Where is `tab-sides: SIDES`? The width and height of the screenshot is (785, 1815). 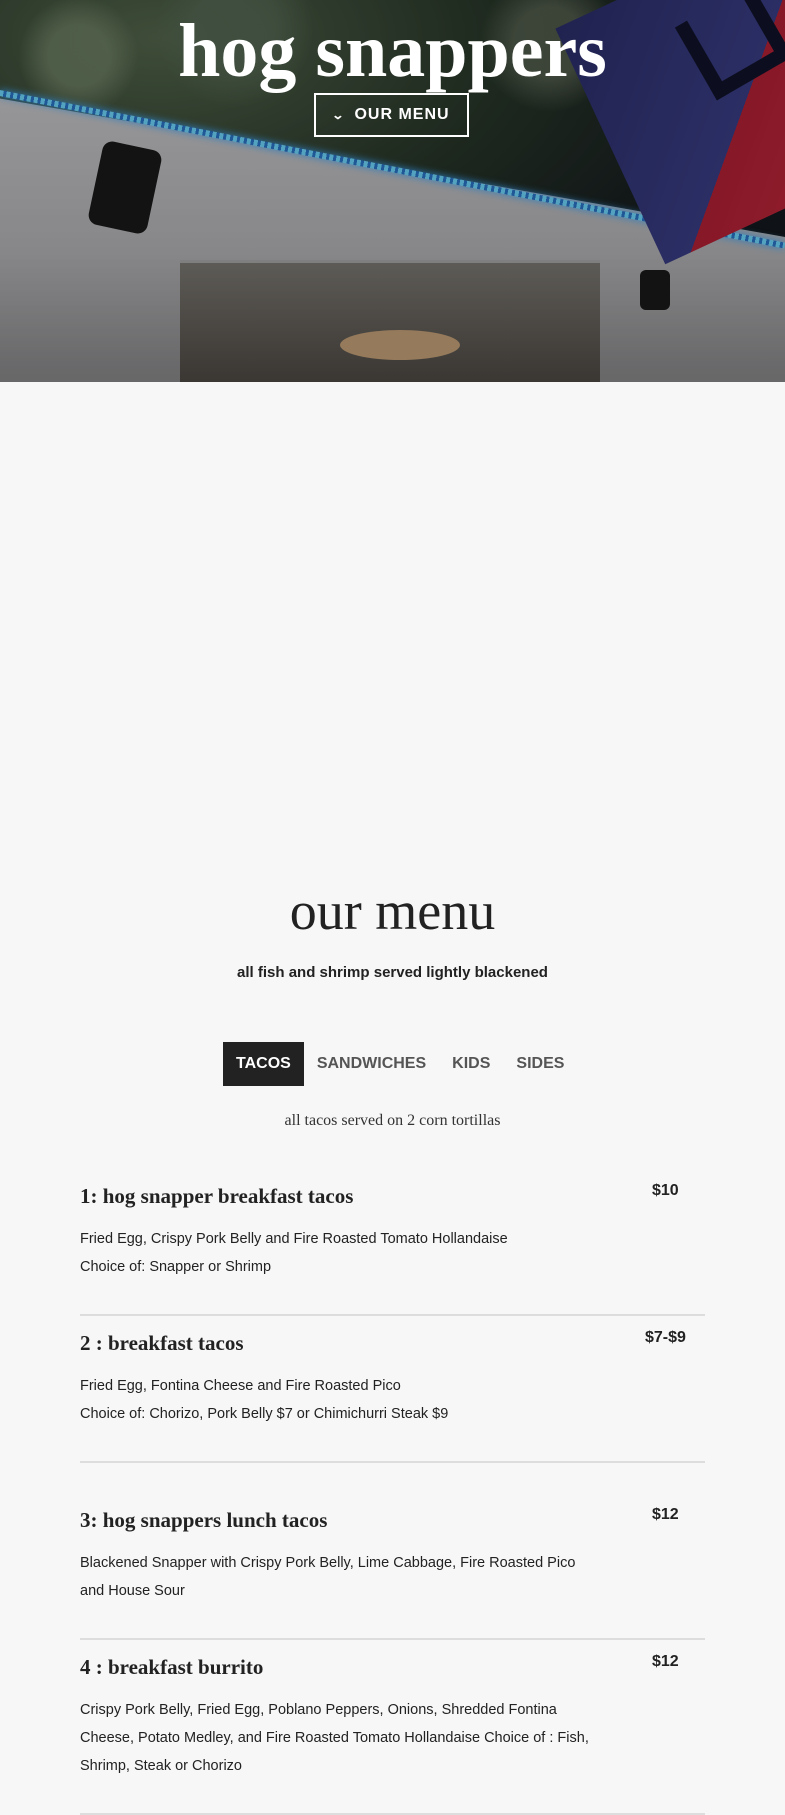
tab-sides: SIDES is located at coordinates (540, 1064).